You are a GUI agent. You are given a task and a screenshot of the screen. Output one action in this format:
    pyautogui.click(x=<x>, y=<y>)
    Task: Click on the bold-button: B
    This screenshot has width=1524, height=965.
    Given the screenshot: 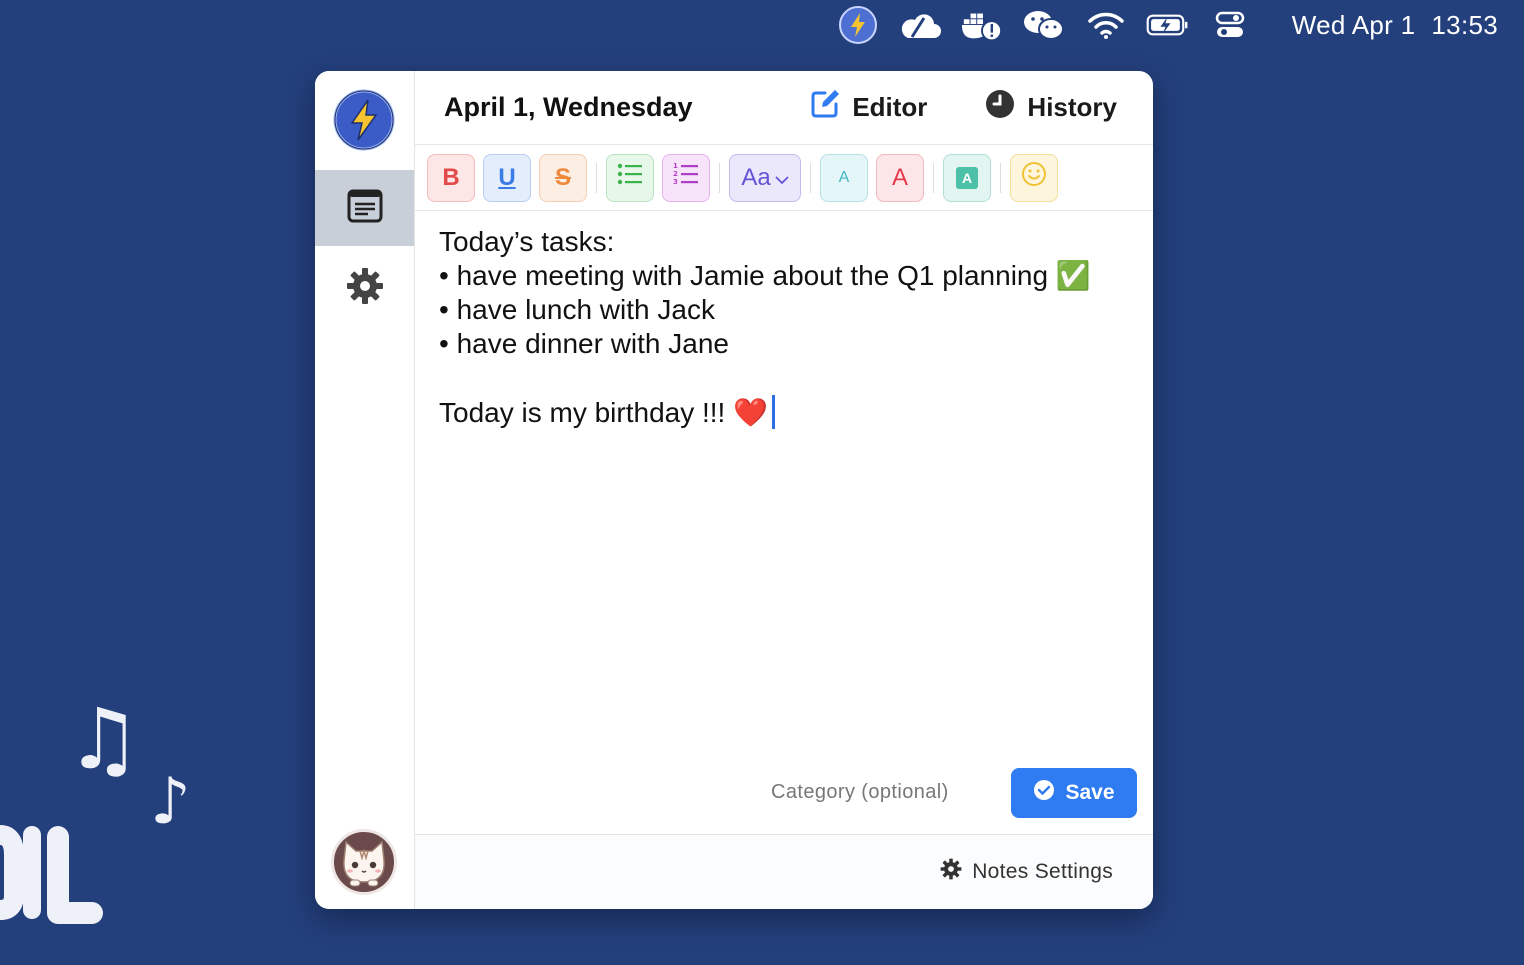 What is the action you would take?
    pyautogui.click(x=451, y=177)
    